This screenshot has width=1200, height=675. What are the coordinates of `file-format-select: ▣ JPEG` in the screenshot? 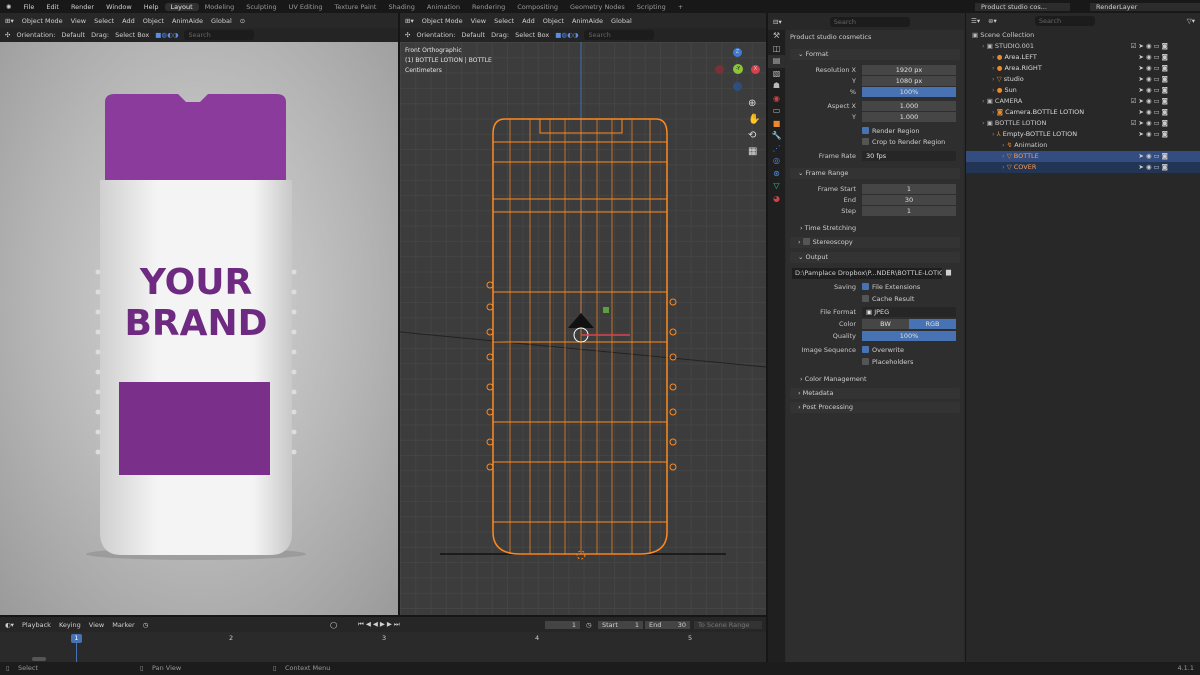 It's located at (909, 312).